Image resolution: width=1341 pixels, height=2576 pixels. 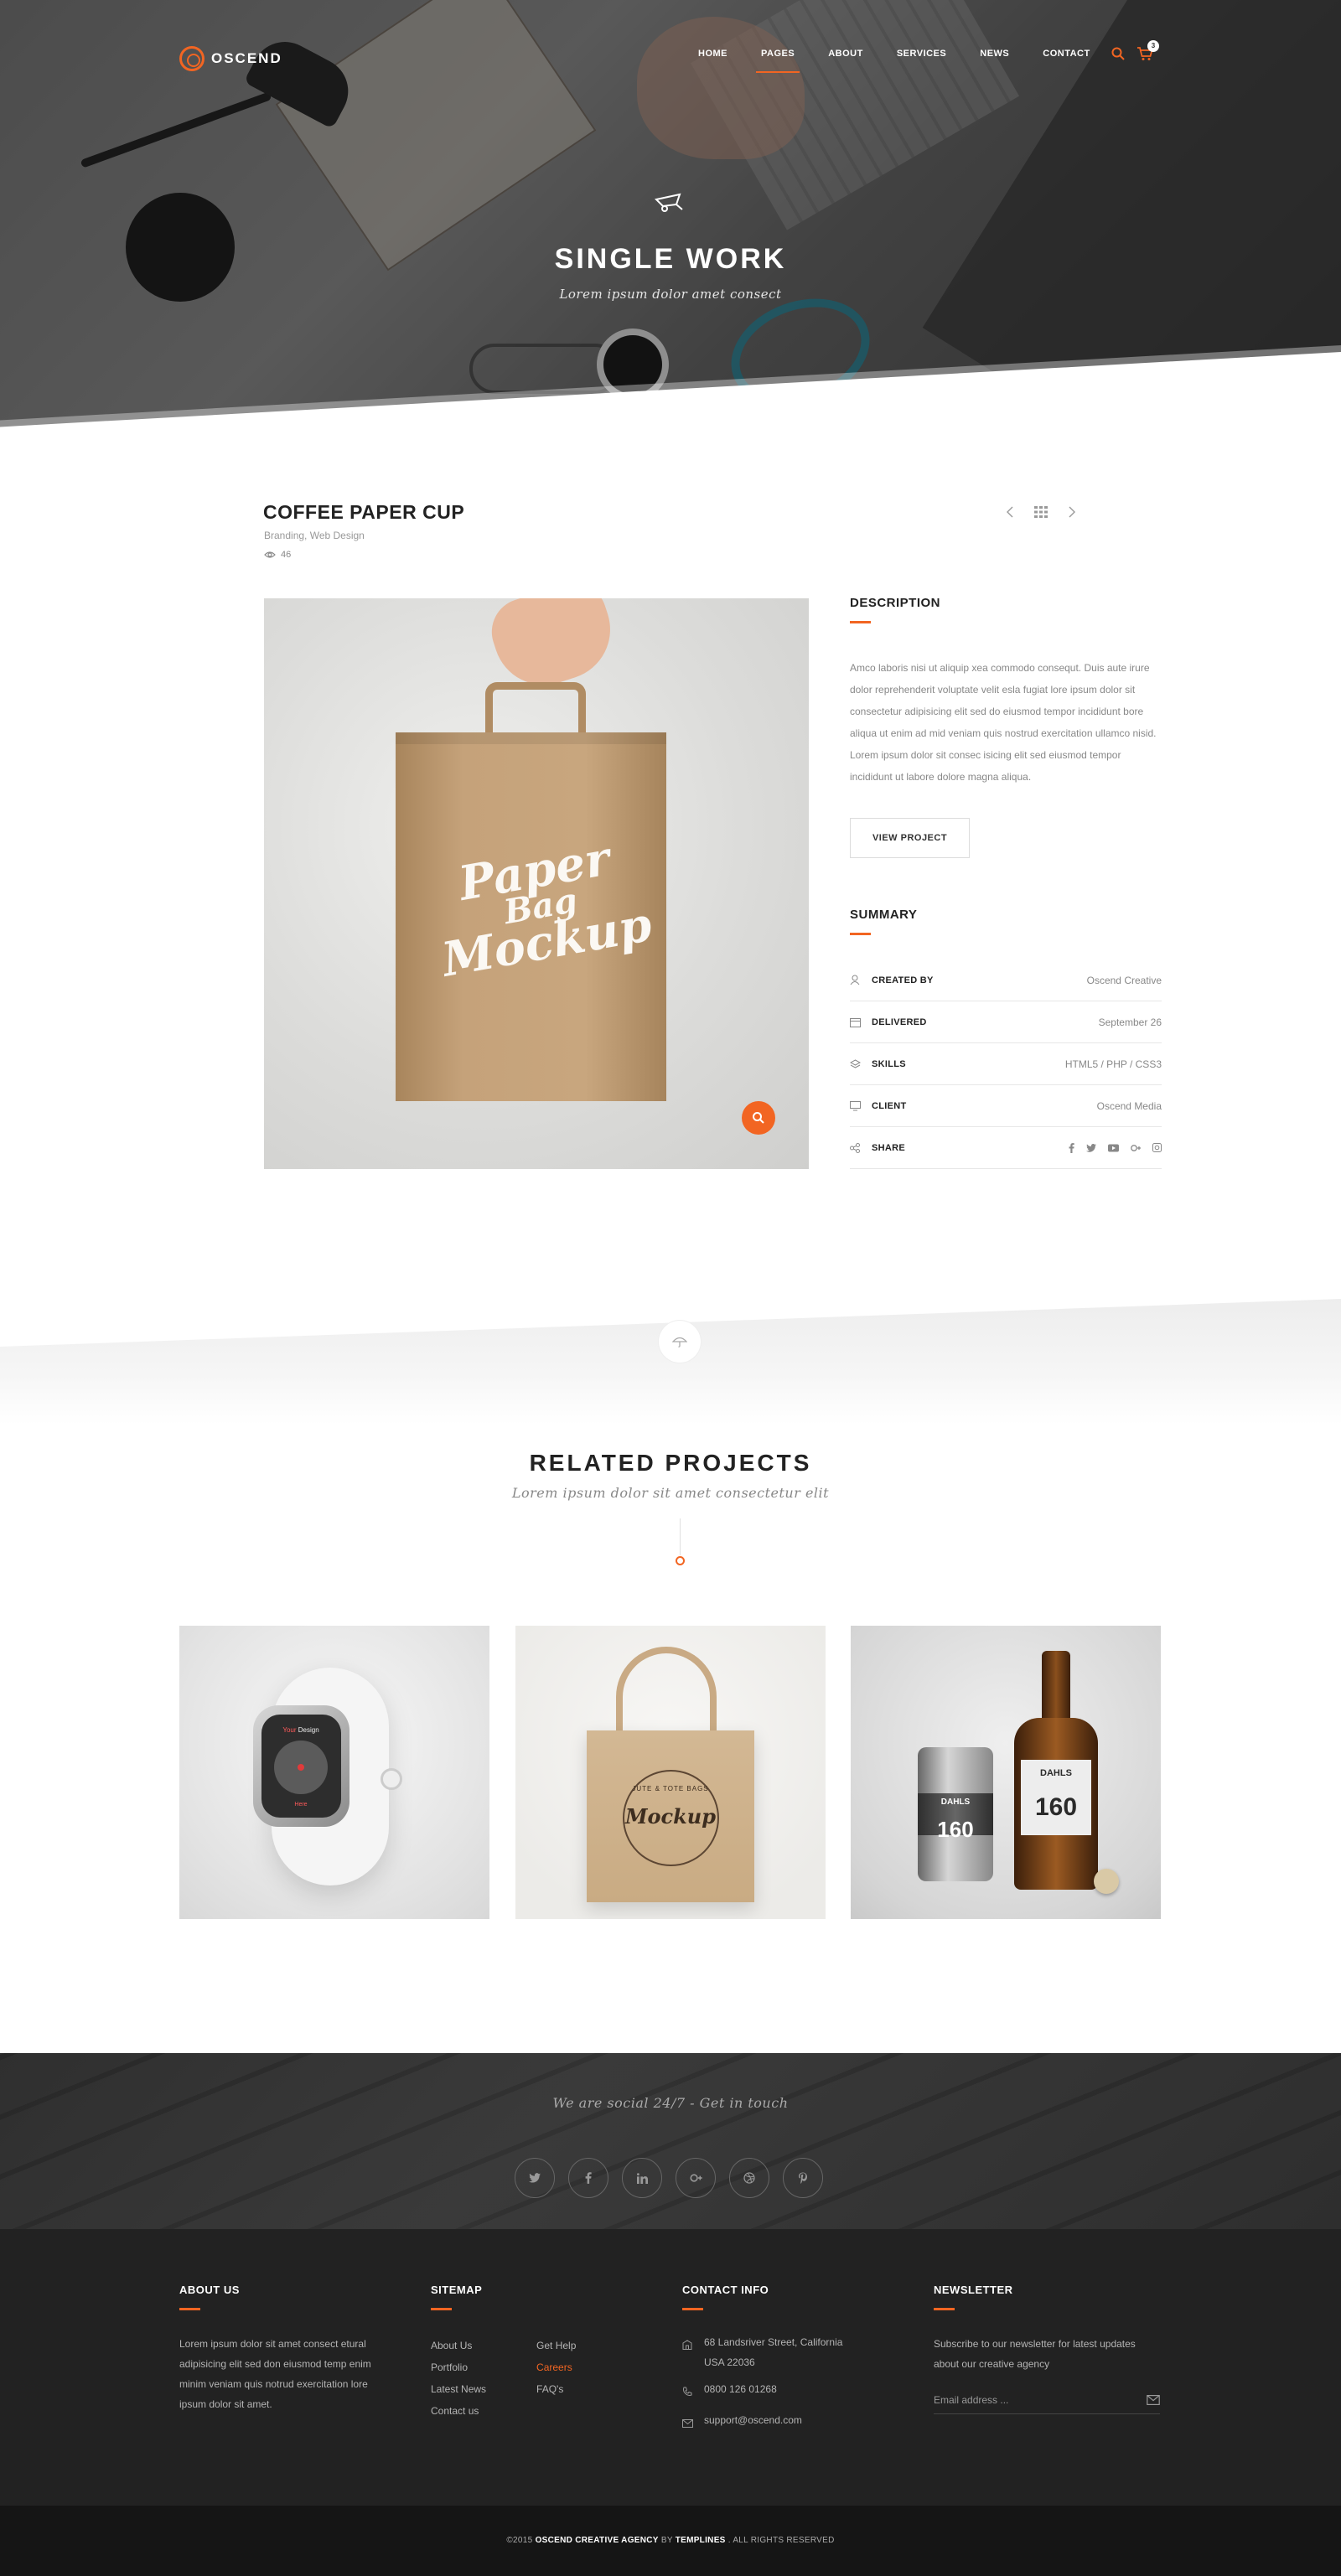 What do you see at coordinates (680, 1560) in the screenshot?
I see `related-dot` at bounding box center [680, 1560].